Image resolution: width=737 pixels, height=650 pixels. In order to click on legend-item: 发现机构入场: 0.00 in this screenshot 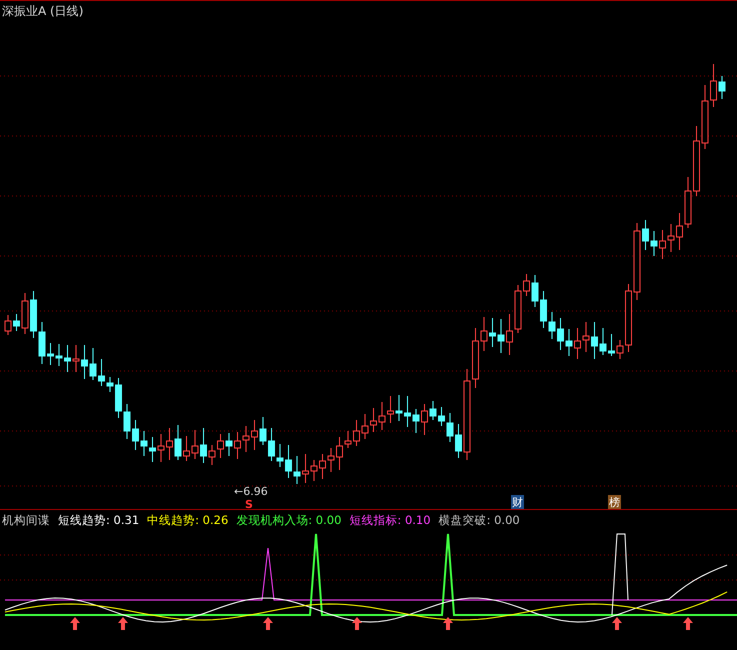, I will do `click(289, 520)`.